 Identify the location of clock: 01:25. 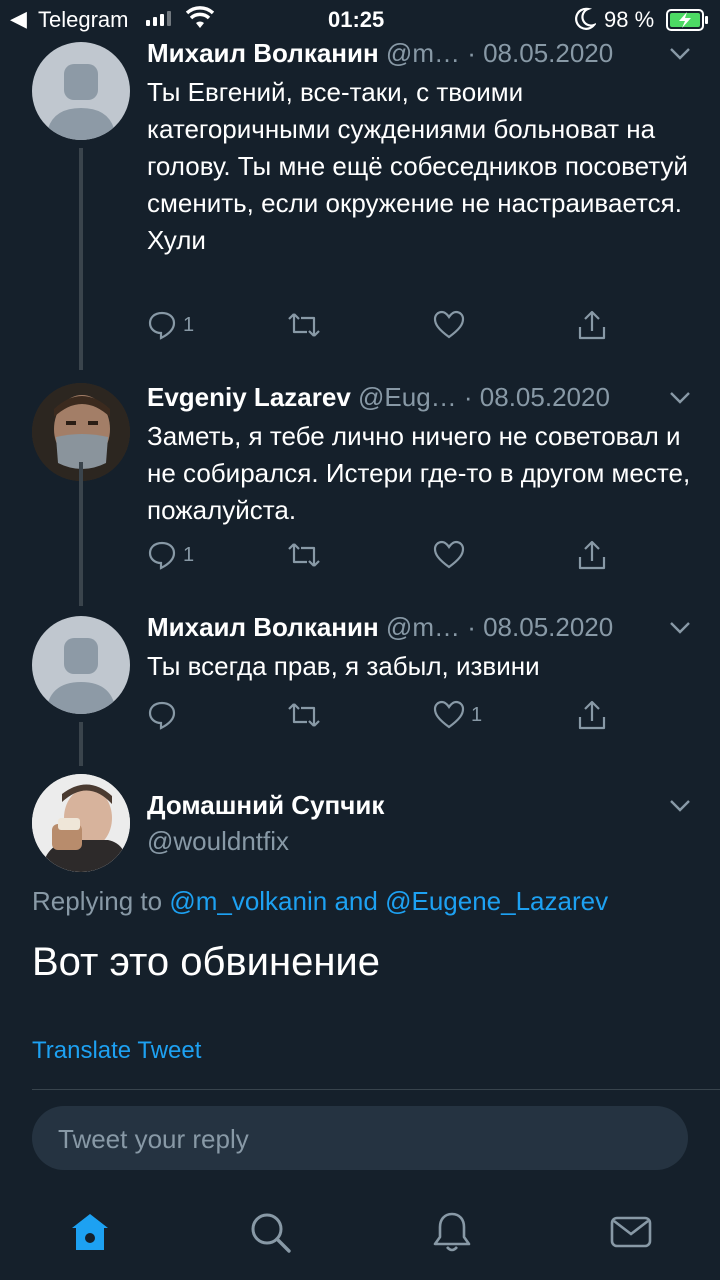
(356, 19).